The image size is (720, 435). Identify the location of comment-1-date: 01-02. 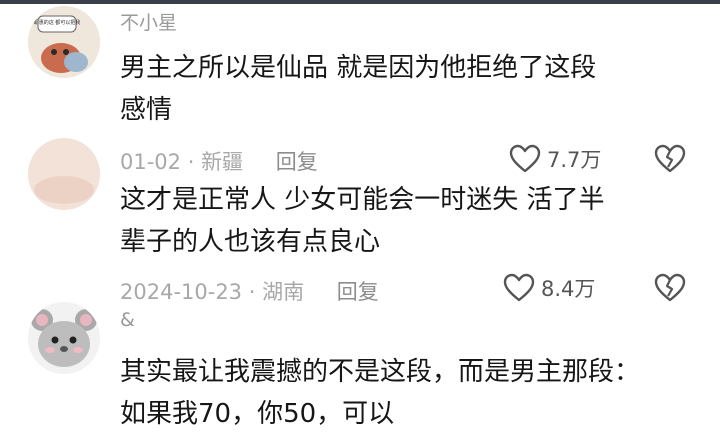
(151, 162).